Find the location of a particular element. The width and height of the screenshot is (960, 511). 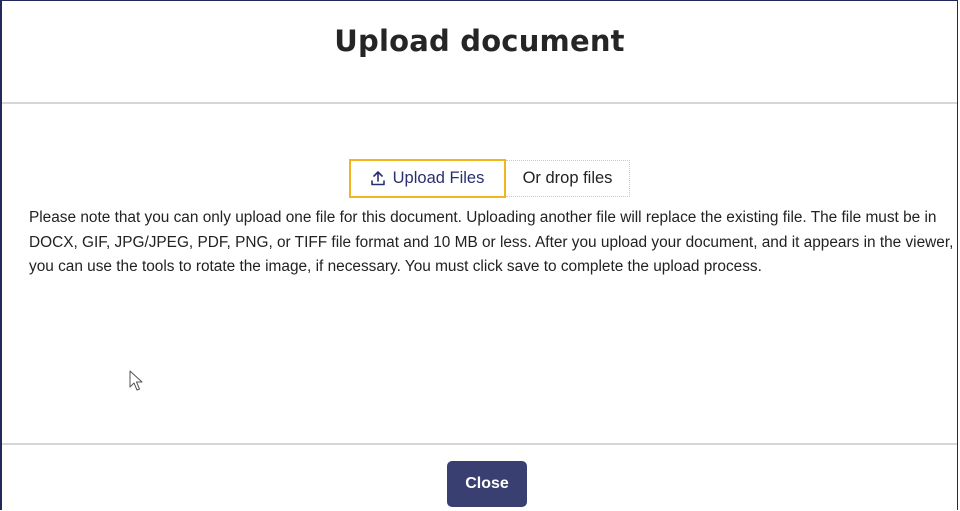

upload-area: Upload Files Or drop files is located at coordinates (479, 179).